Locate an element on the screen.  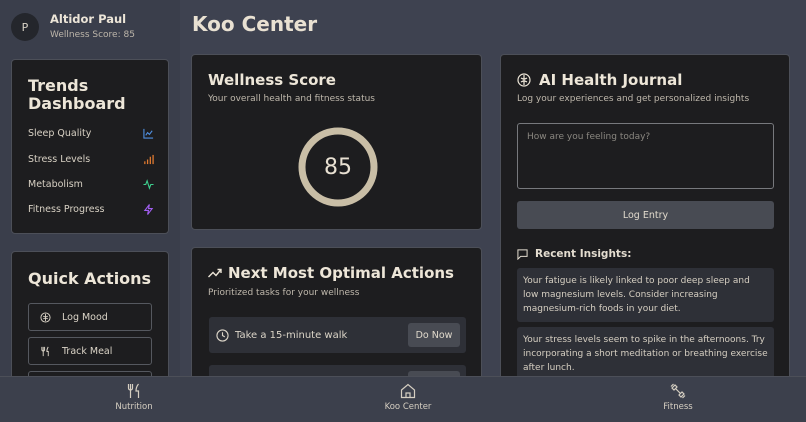
pulse-icon is located at coordinates (148, 184).